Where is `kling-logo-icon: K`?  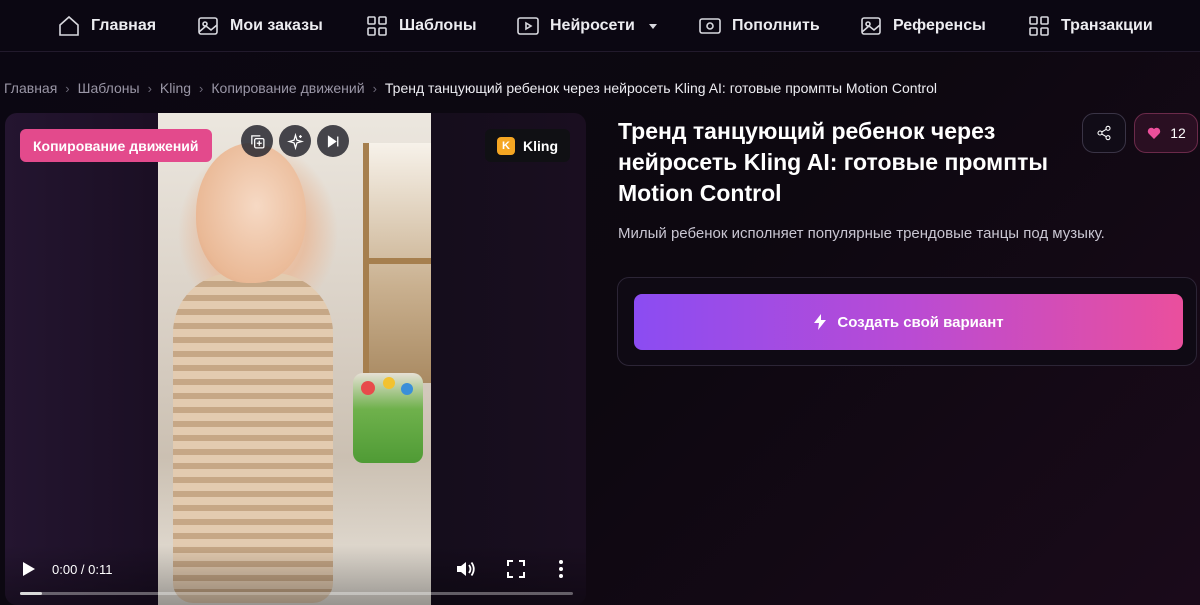 kling-logo-icon: K is located at coordinates (506, 145).